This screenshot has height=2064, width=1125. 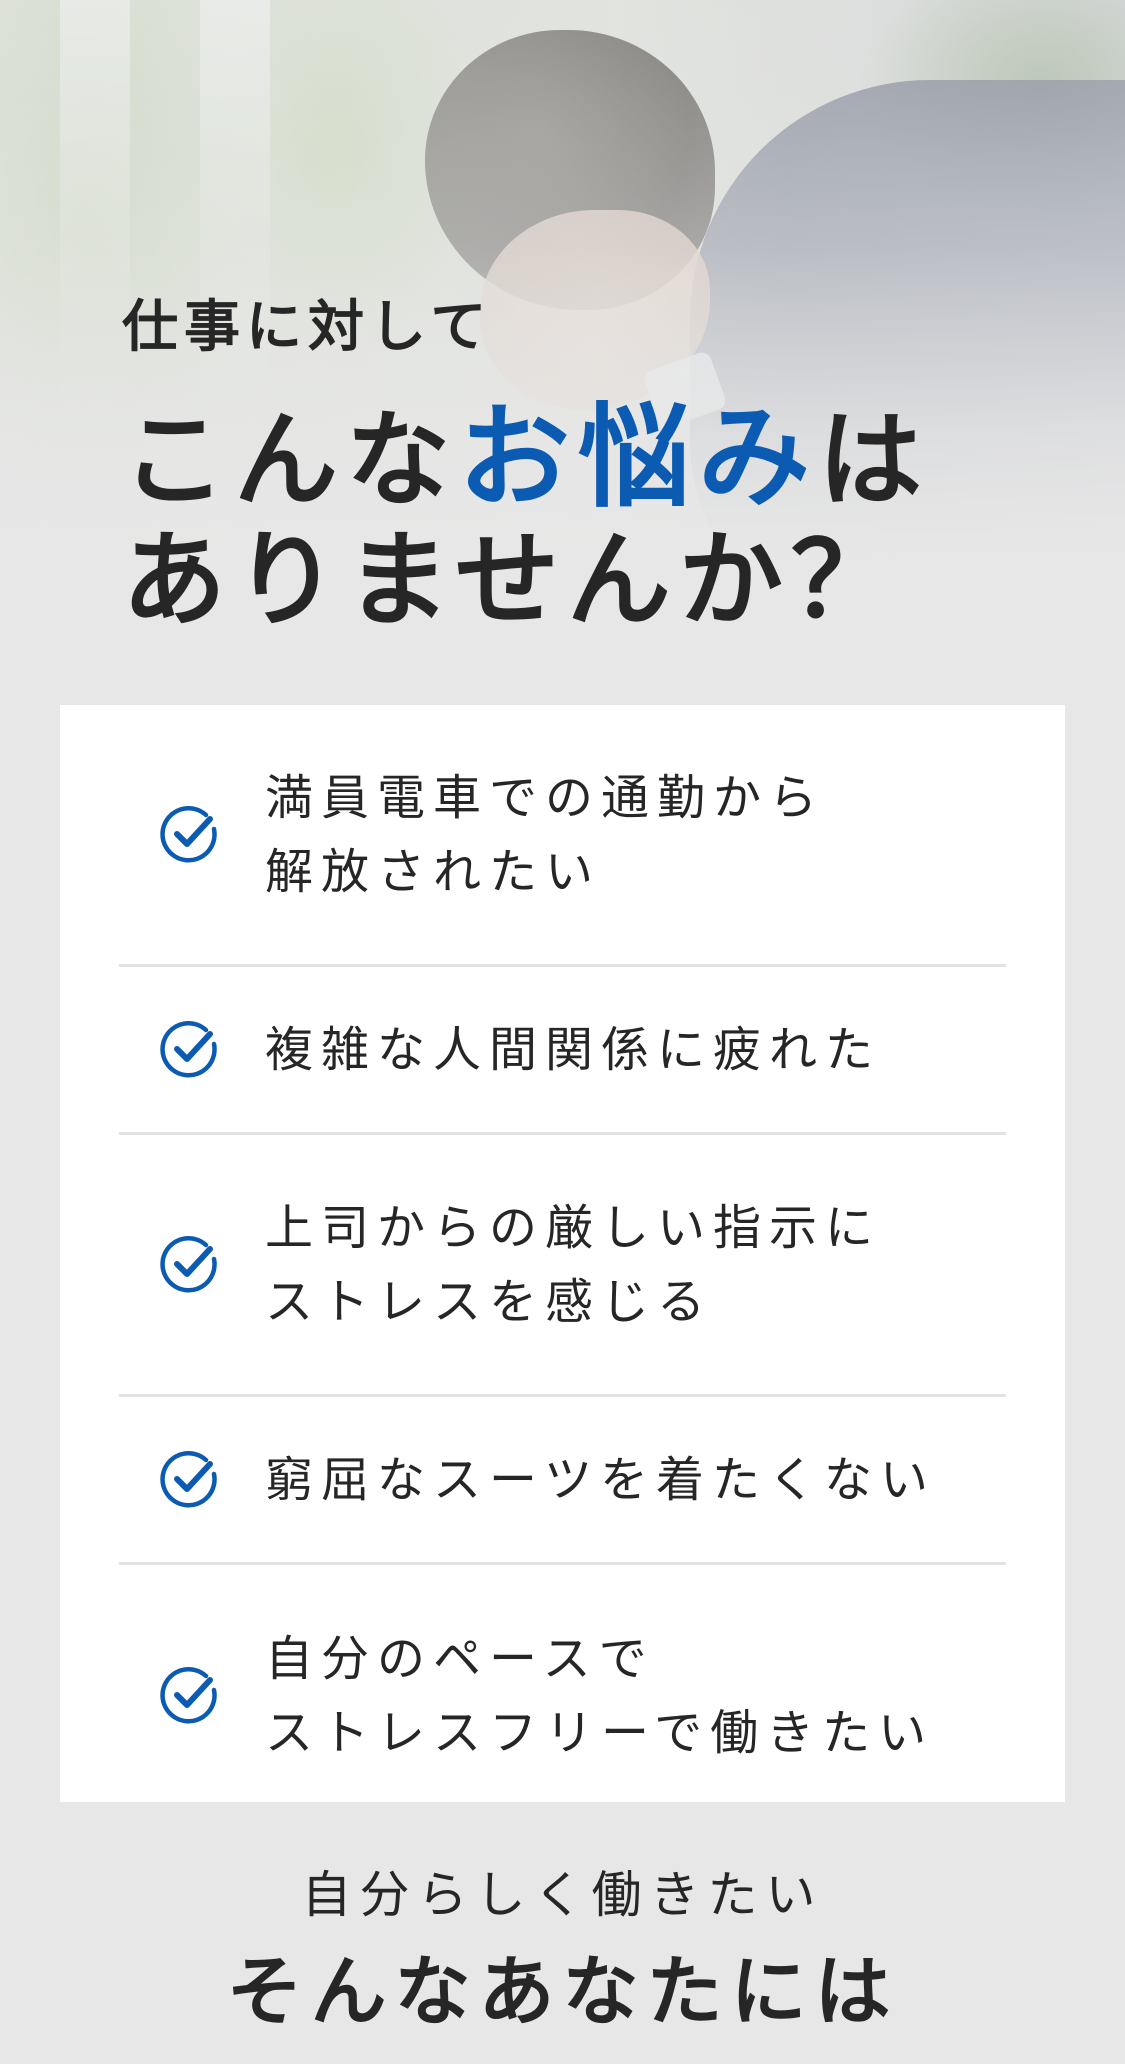 I want to click on checklist-item: 複雑な人間関係に疲れた, so click(x=562, y=1051).